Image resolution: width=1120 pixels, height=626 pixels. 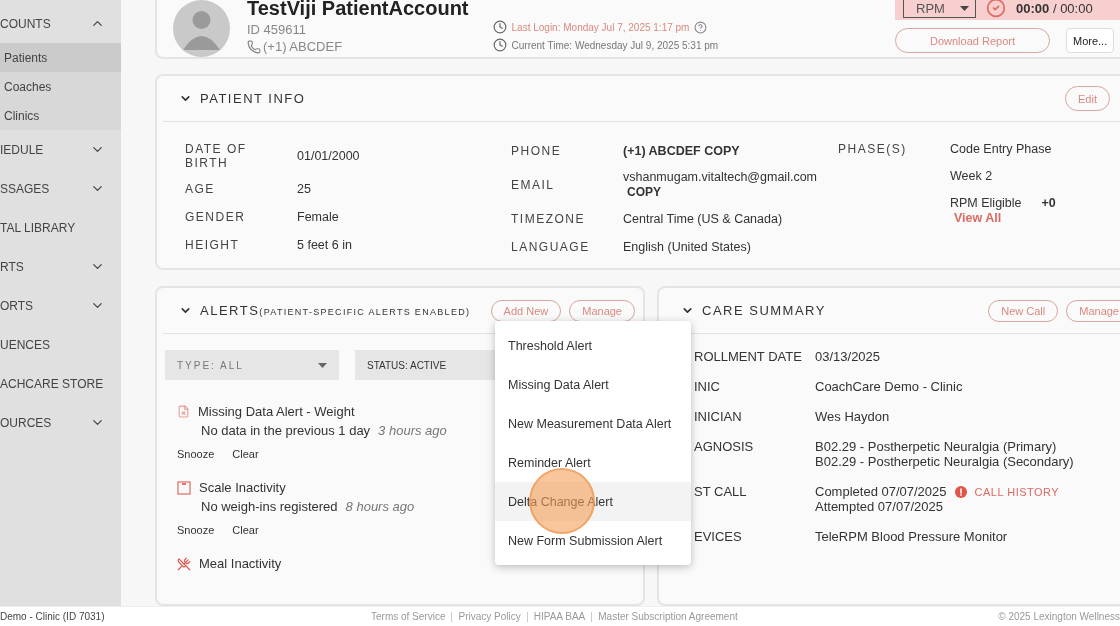 I want to click on sidebar-item: OURCES, so click(x=60, y=422).